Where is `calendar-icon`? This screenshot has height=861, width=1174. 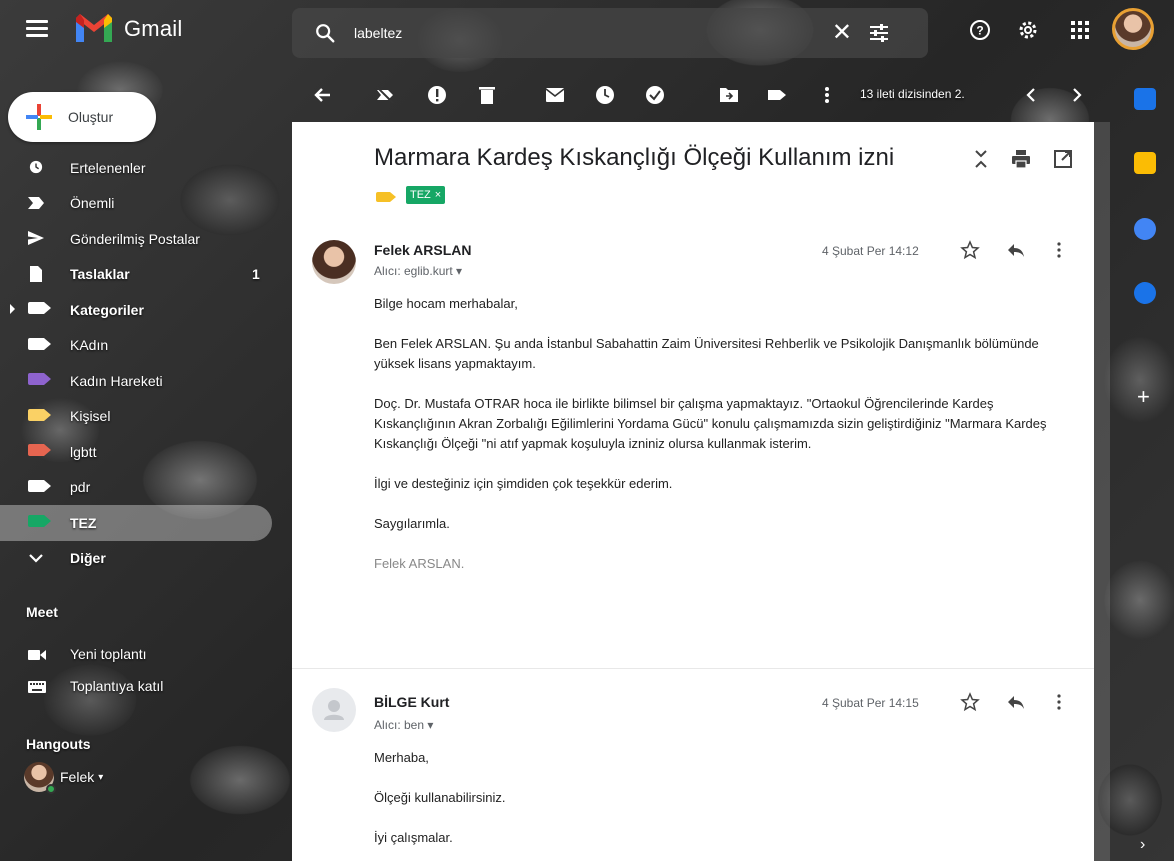
calendar-icon is located at coordinates (1145, 99).